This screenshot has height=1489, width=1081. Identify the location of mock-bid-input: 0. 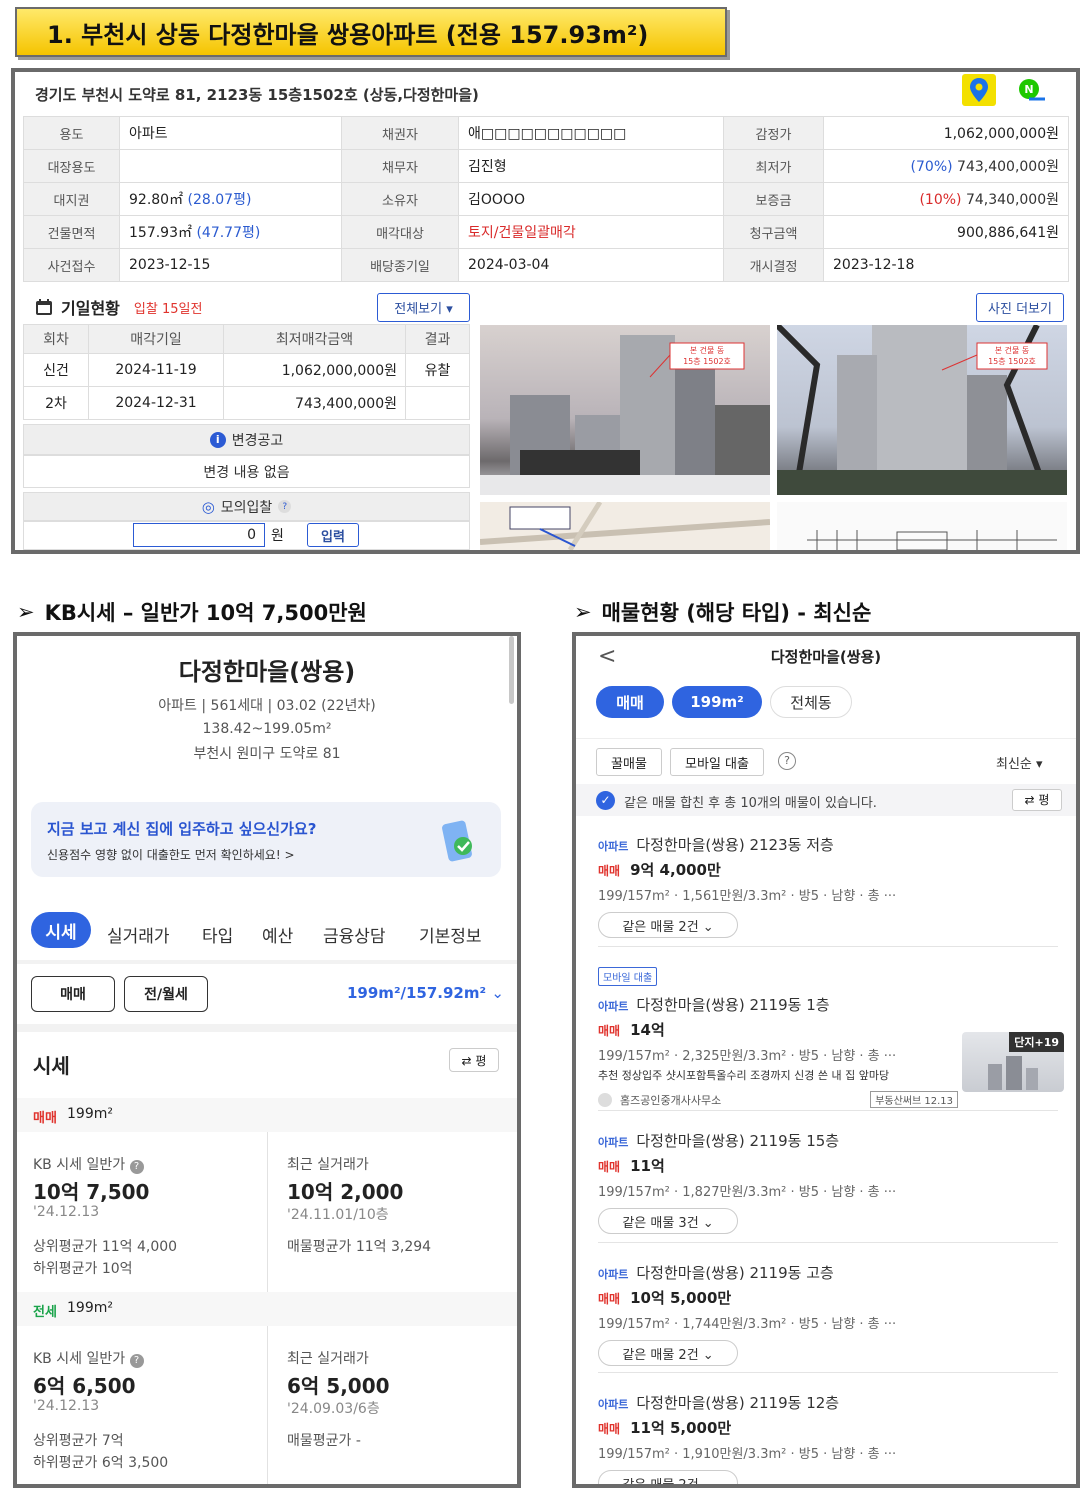
(199, 535).